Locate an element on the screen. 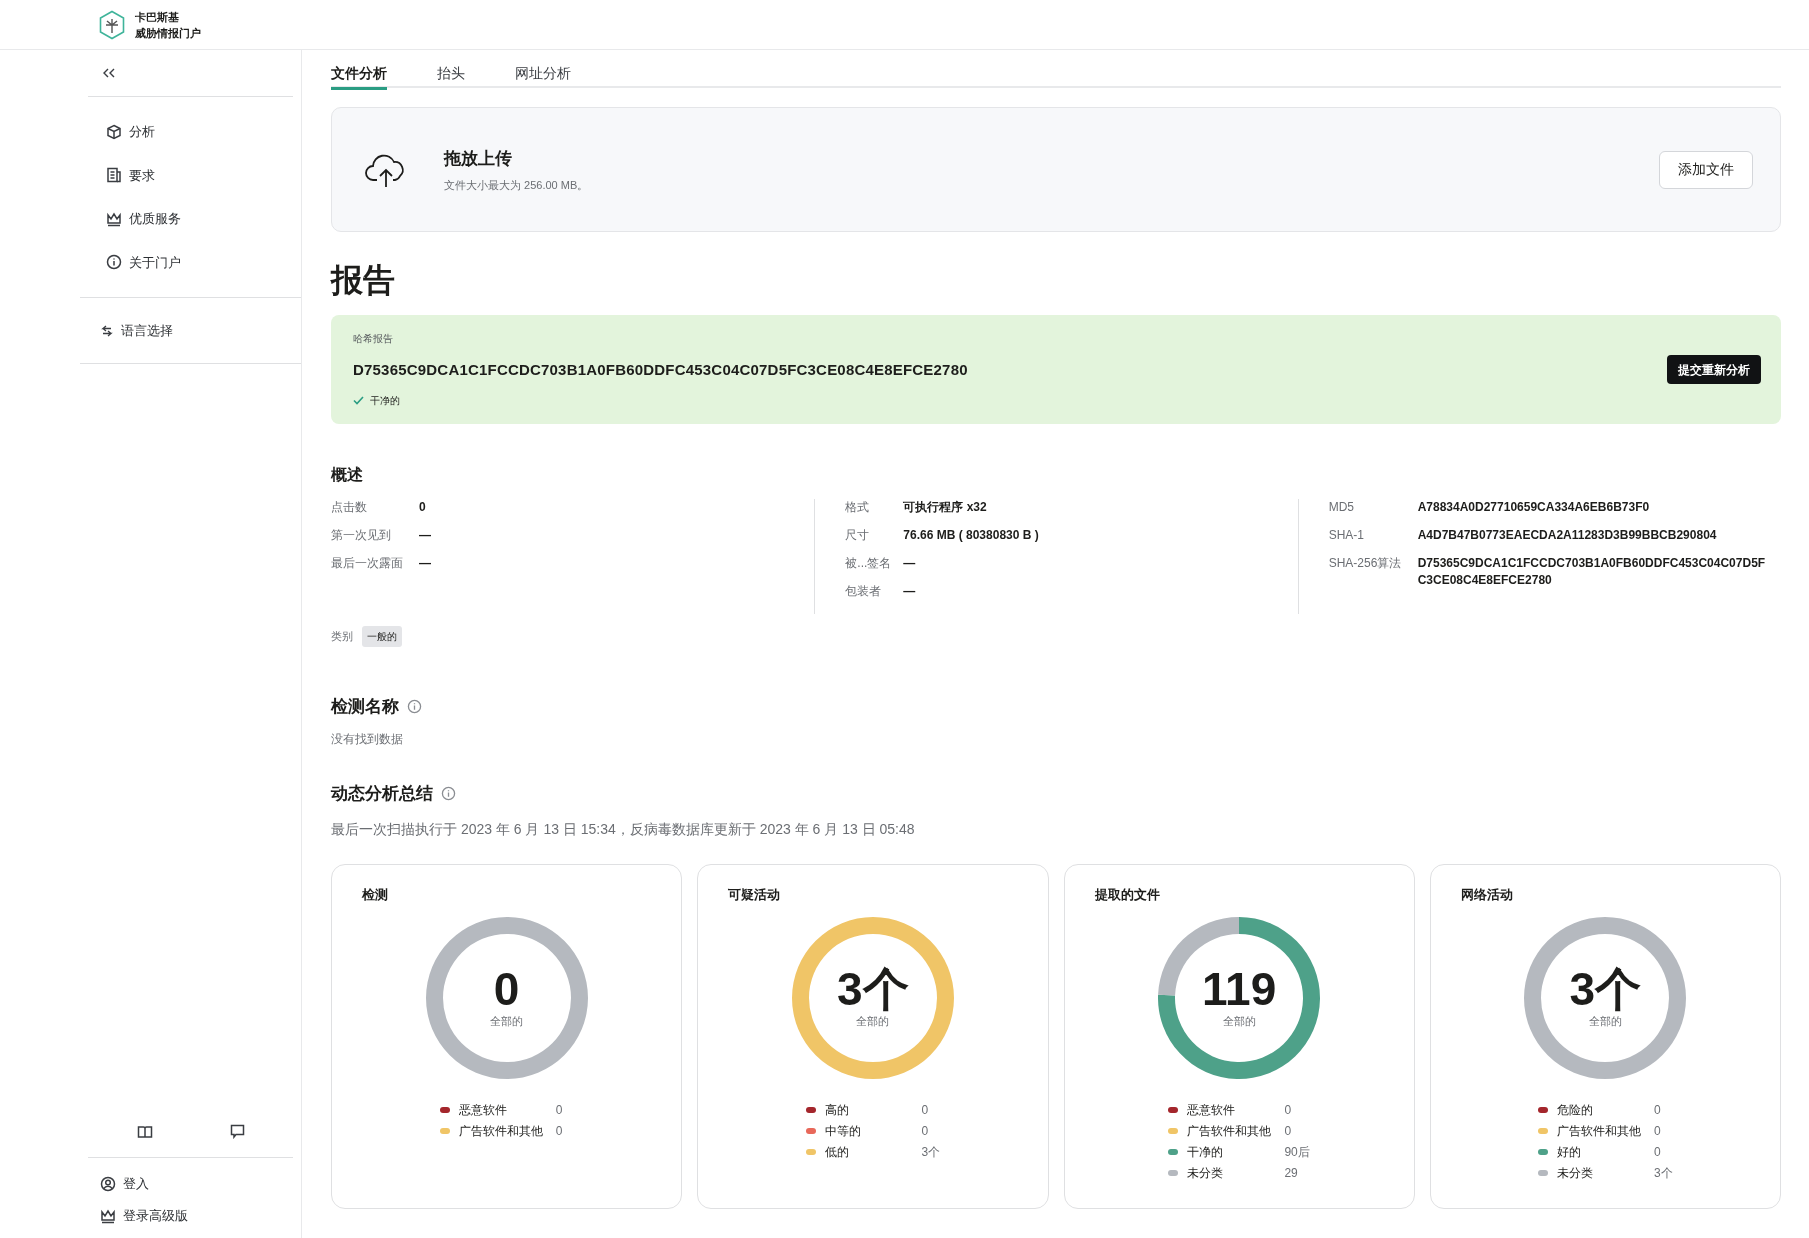  book-icon is located at coordinates (144, 1131).